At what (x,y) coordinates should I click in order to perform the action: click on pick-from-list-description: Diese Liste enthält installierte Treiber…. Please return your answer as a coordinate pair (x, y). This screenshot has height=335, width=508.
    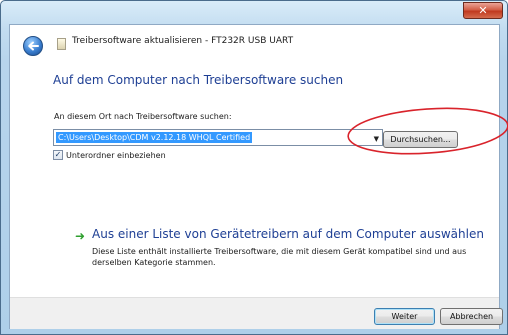
    Looking at the image, I should click on (279, 257).